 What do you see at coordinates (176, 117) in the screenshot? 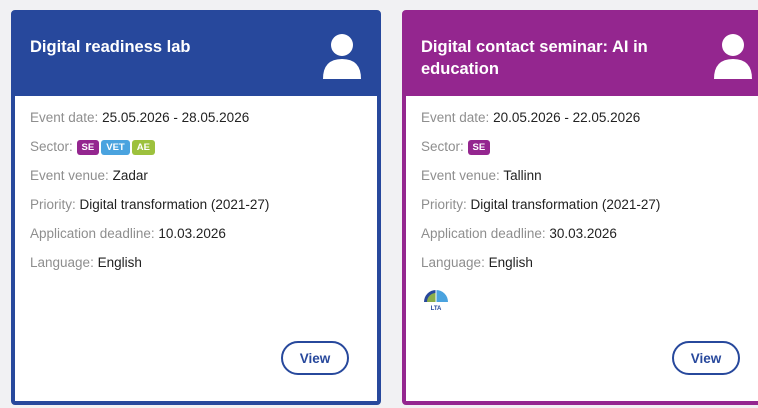
I see `event-date-value: 25.05.2026 - 28.05.2026` at bounding box center [176, 117].